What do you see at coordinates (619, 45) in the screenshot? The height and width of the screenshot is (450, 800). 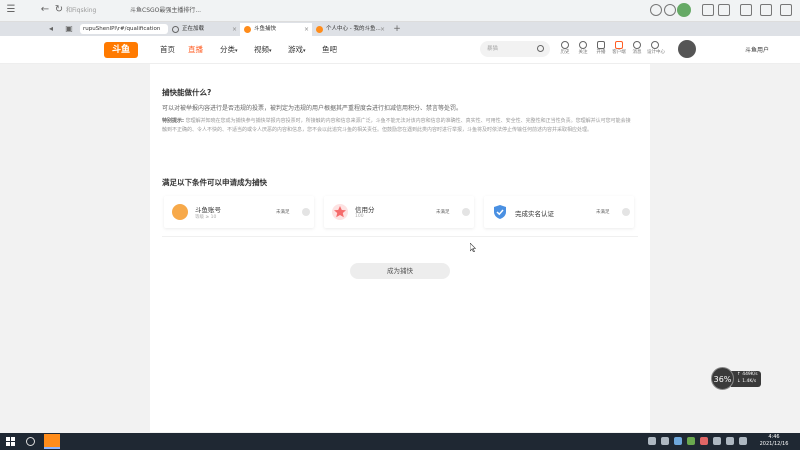 I see `client-icon` at bounding box center [619, 45].